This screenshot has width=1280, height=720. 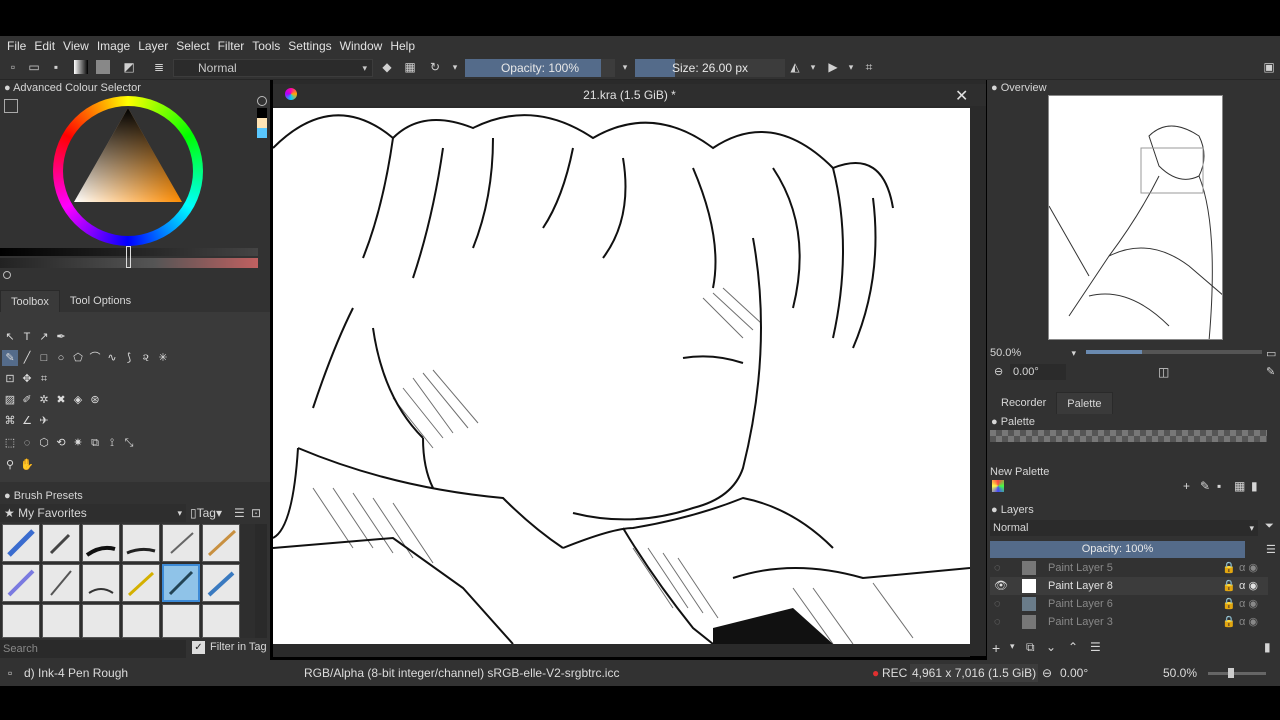 I want to click on mirror-vertical-icon: ▶, so click(x=833, y=67).